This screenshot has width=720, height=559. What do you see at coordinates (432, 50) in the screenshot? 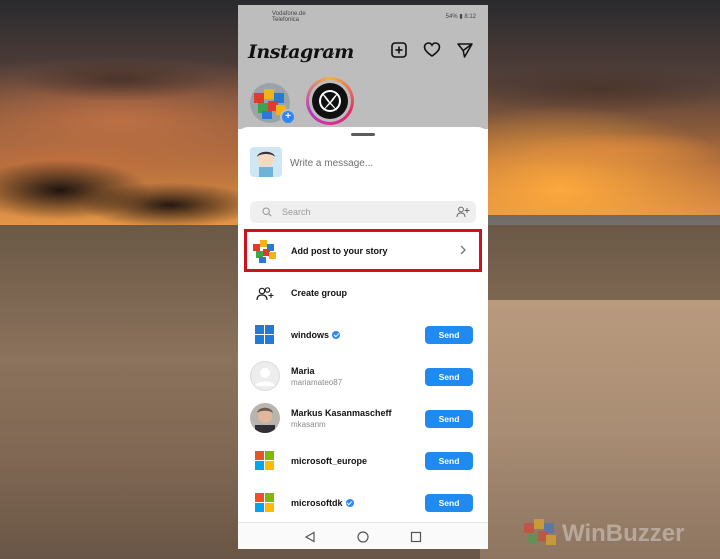
I see `heart-icon` at bounding box center [432, 50].